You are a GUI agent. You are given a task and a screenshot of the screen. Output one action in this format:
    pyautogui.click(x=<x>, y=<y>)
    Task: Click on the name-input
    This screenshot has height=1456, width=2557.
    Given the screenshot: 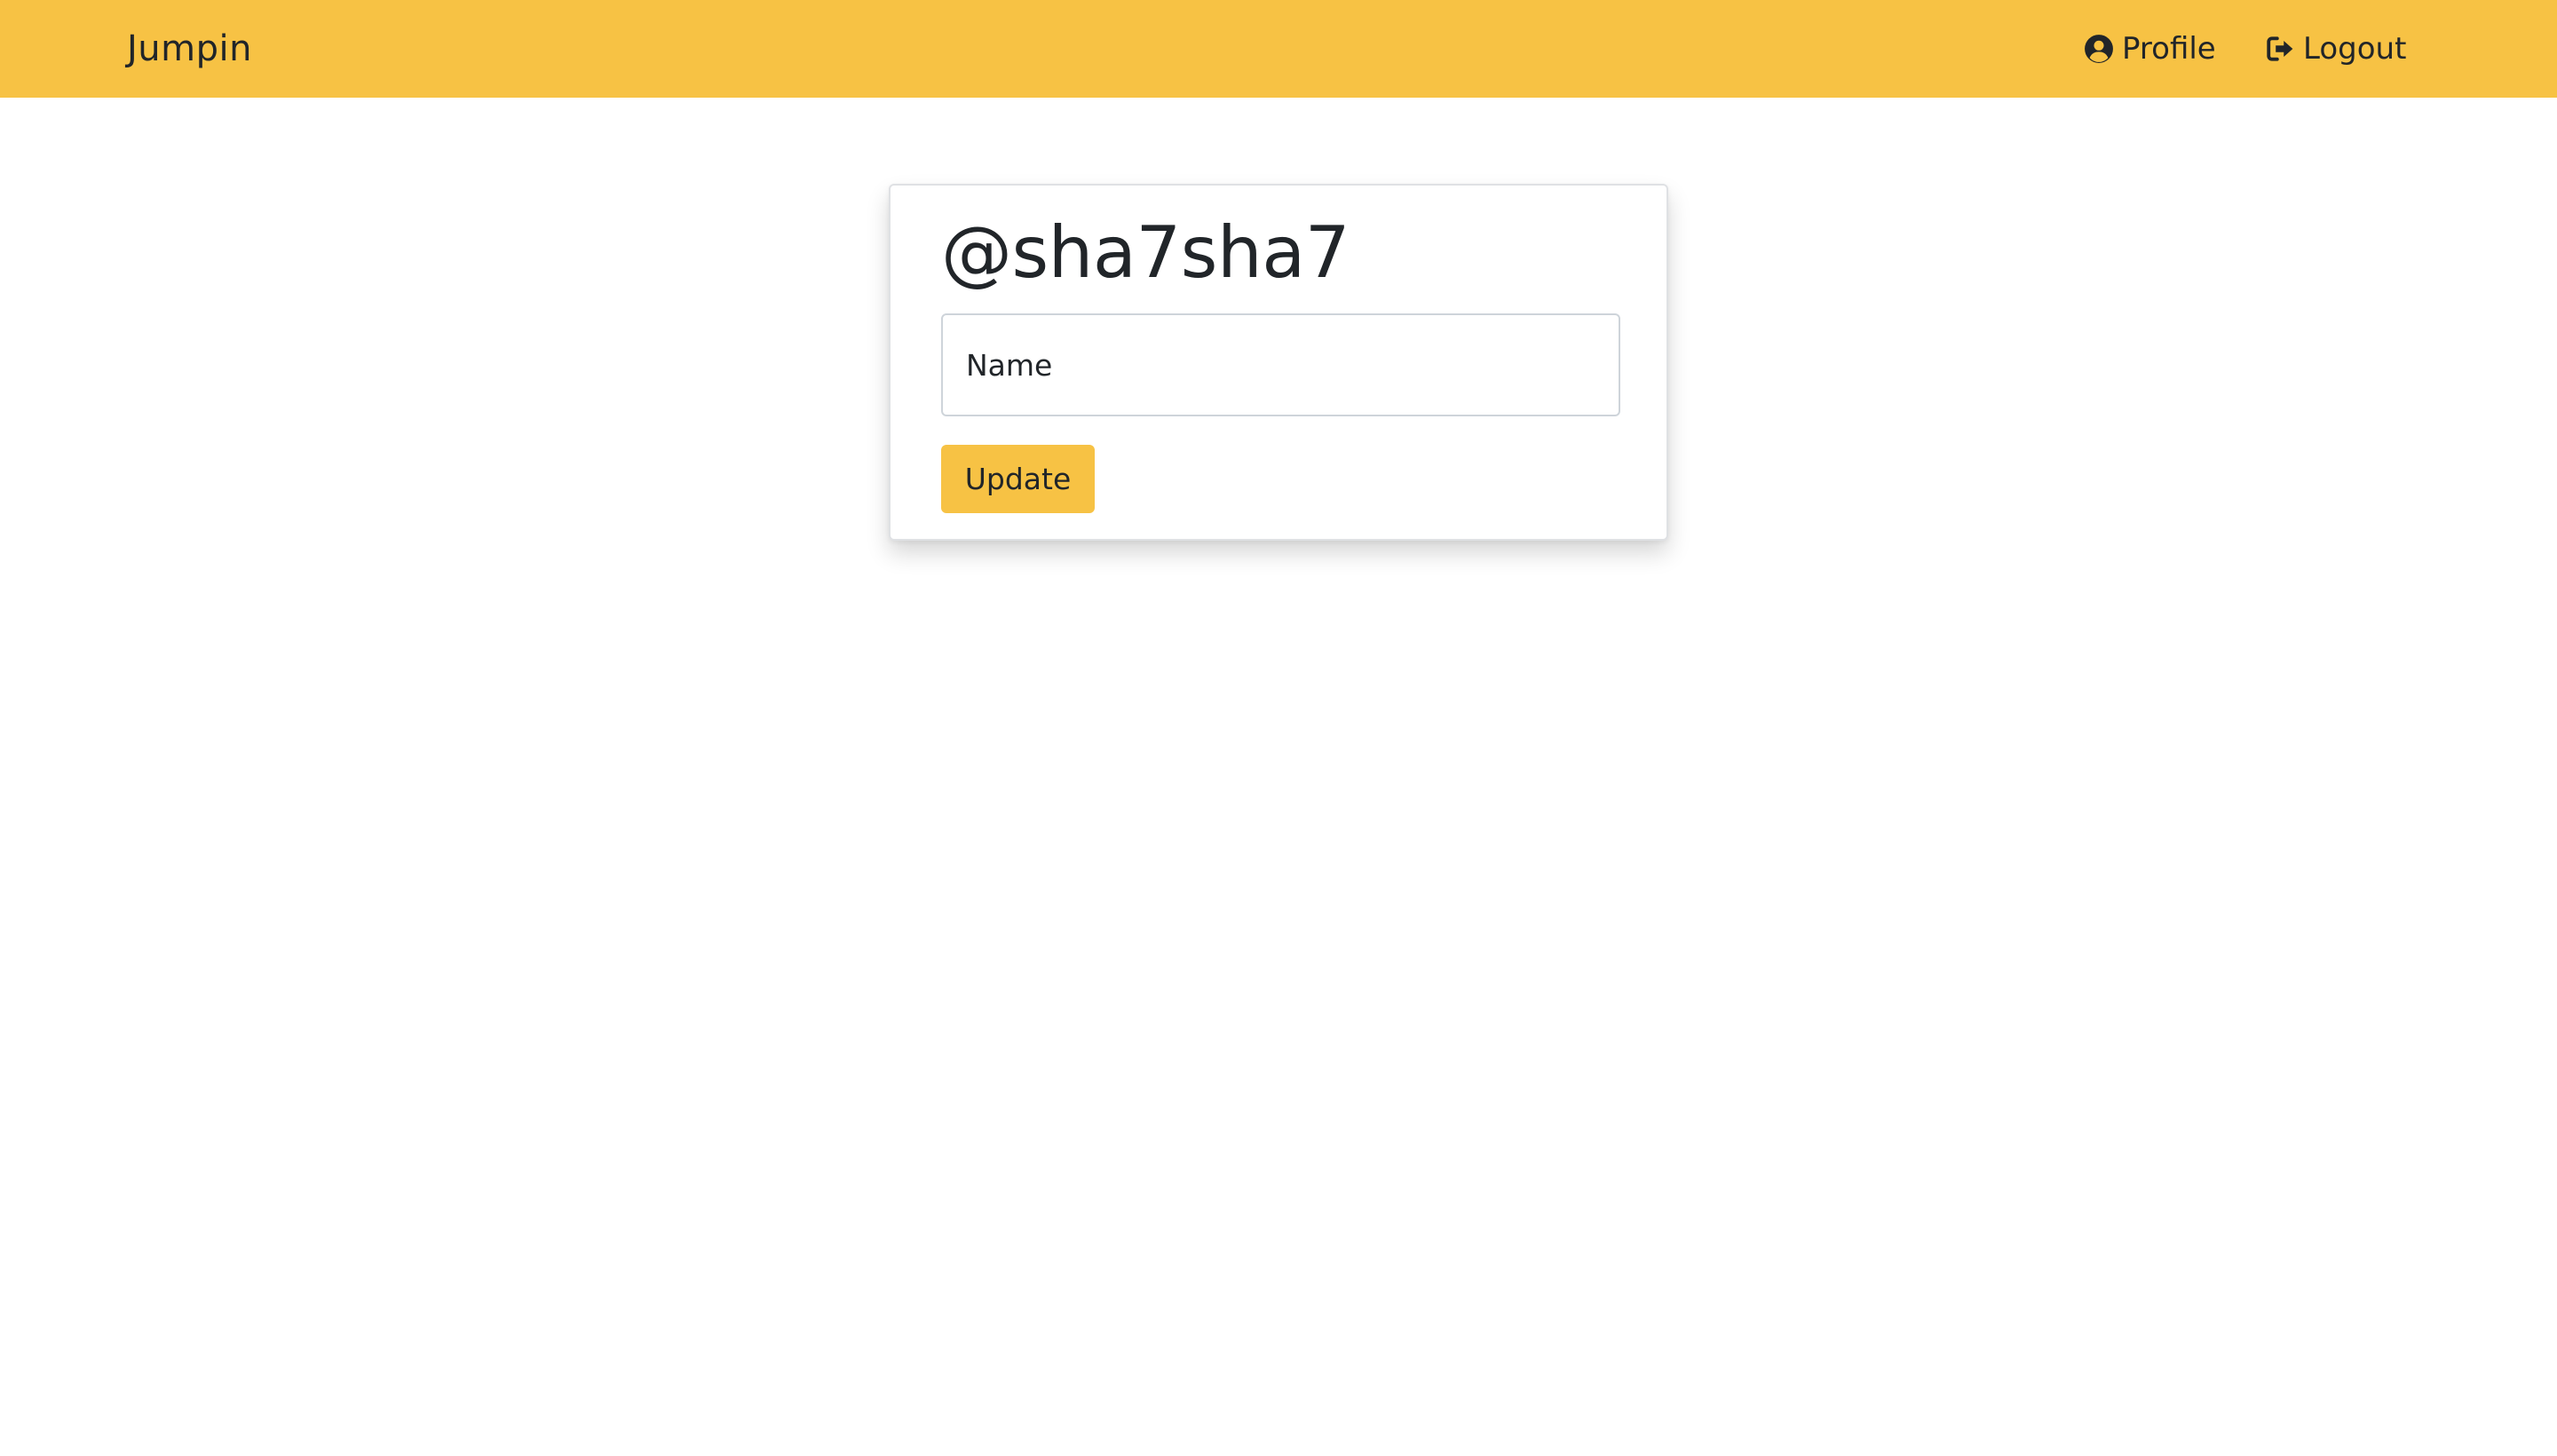 What is the action you would take?
    pyautogui.click(x=1280, y=364)
    